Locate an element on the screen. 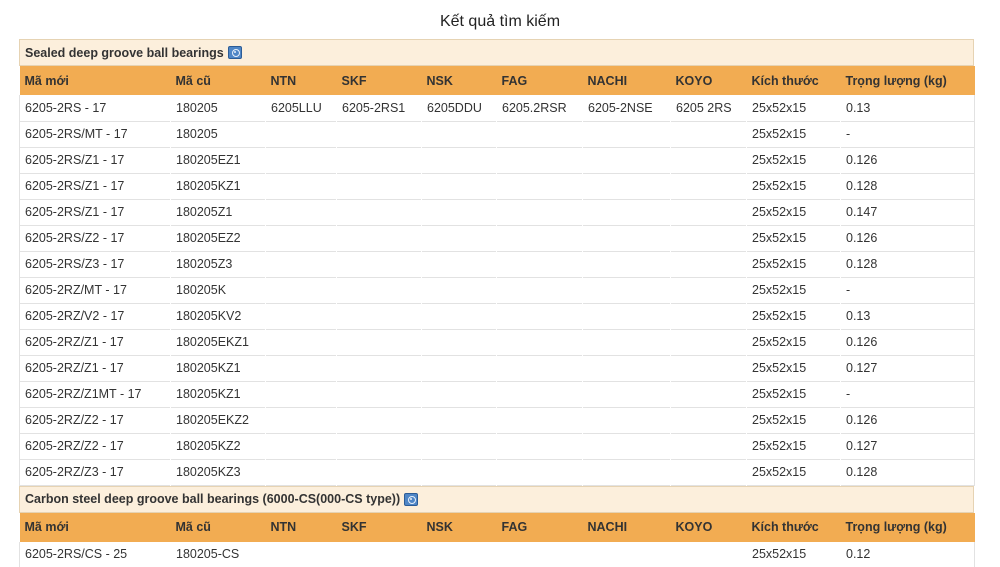 This screenshot has width=1000, height=567. table-row: 6205-2RS/Z3 - 17 180205Z3 25x52x15 0.128 is located at coordinates (497, 264).